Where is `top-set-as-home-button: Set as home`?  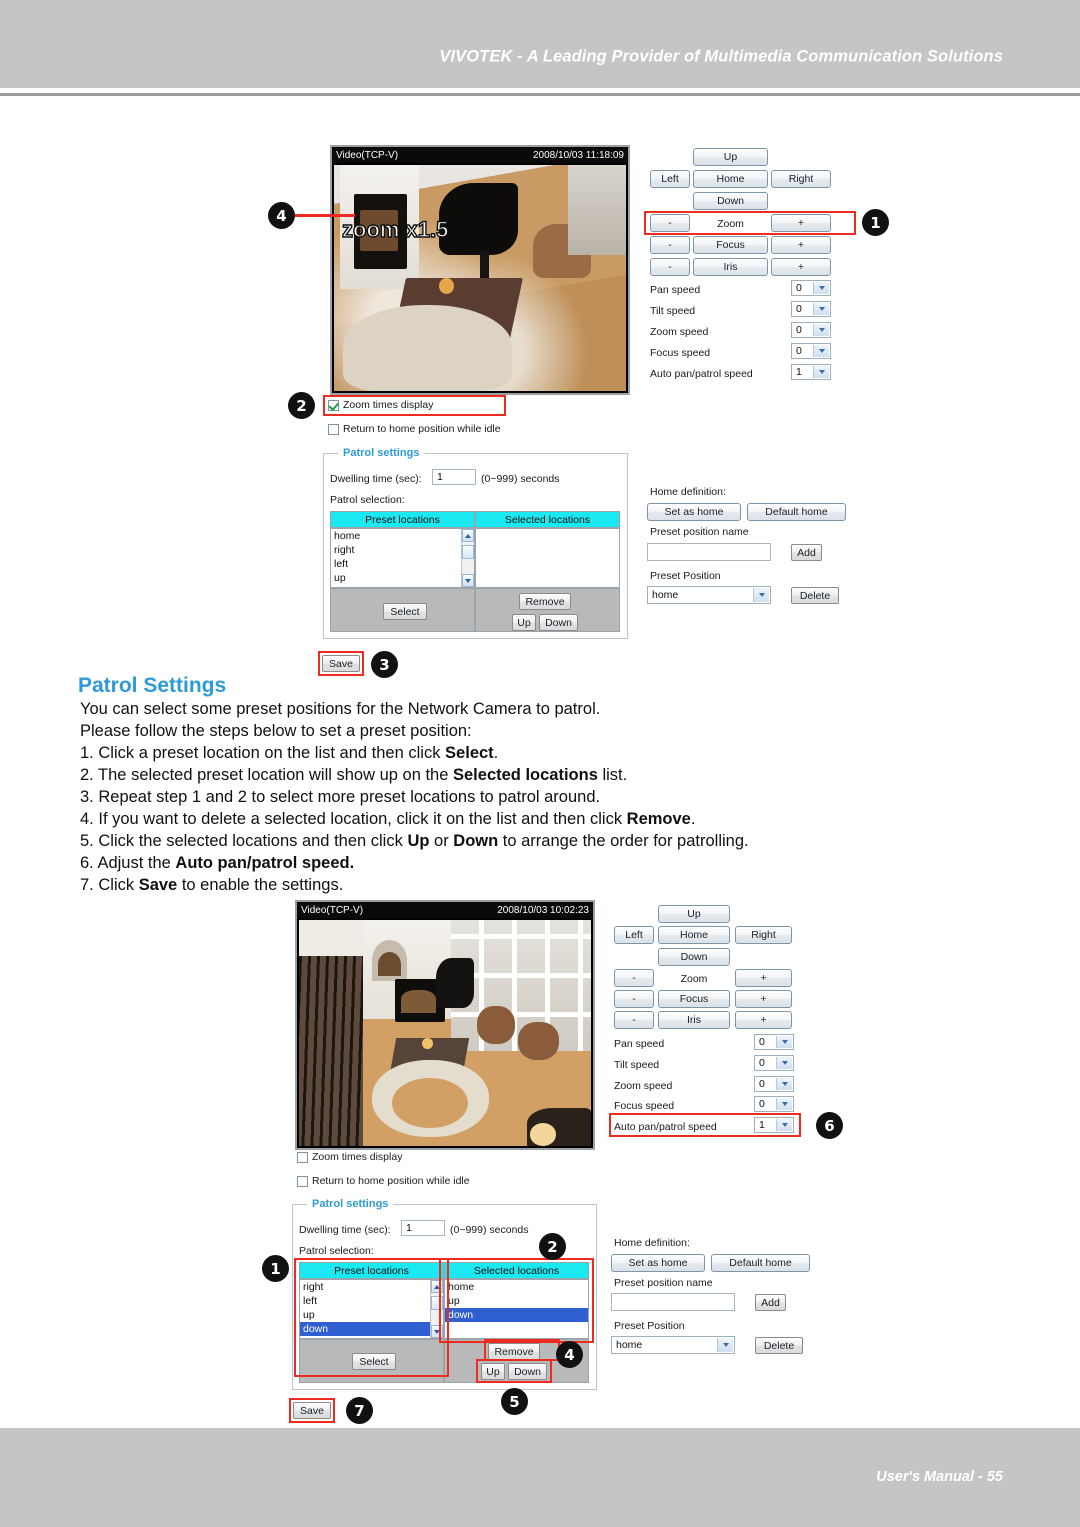 top-set-as-home-button: Set as home is located at coordinates (694, 512).